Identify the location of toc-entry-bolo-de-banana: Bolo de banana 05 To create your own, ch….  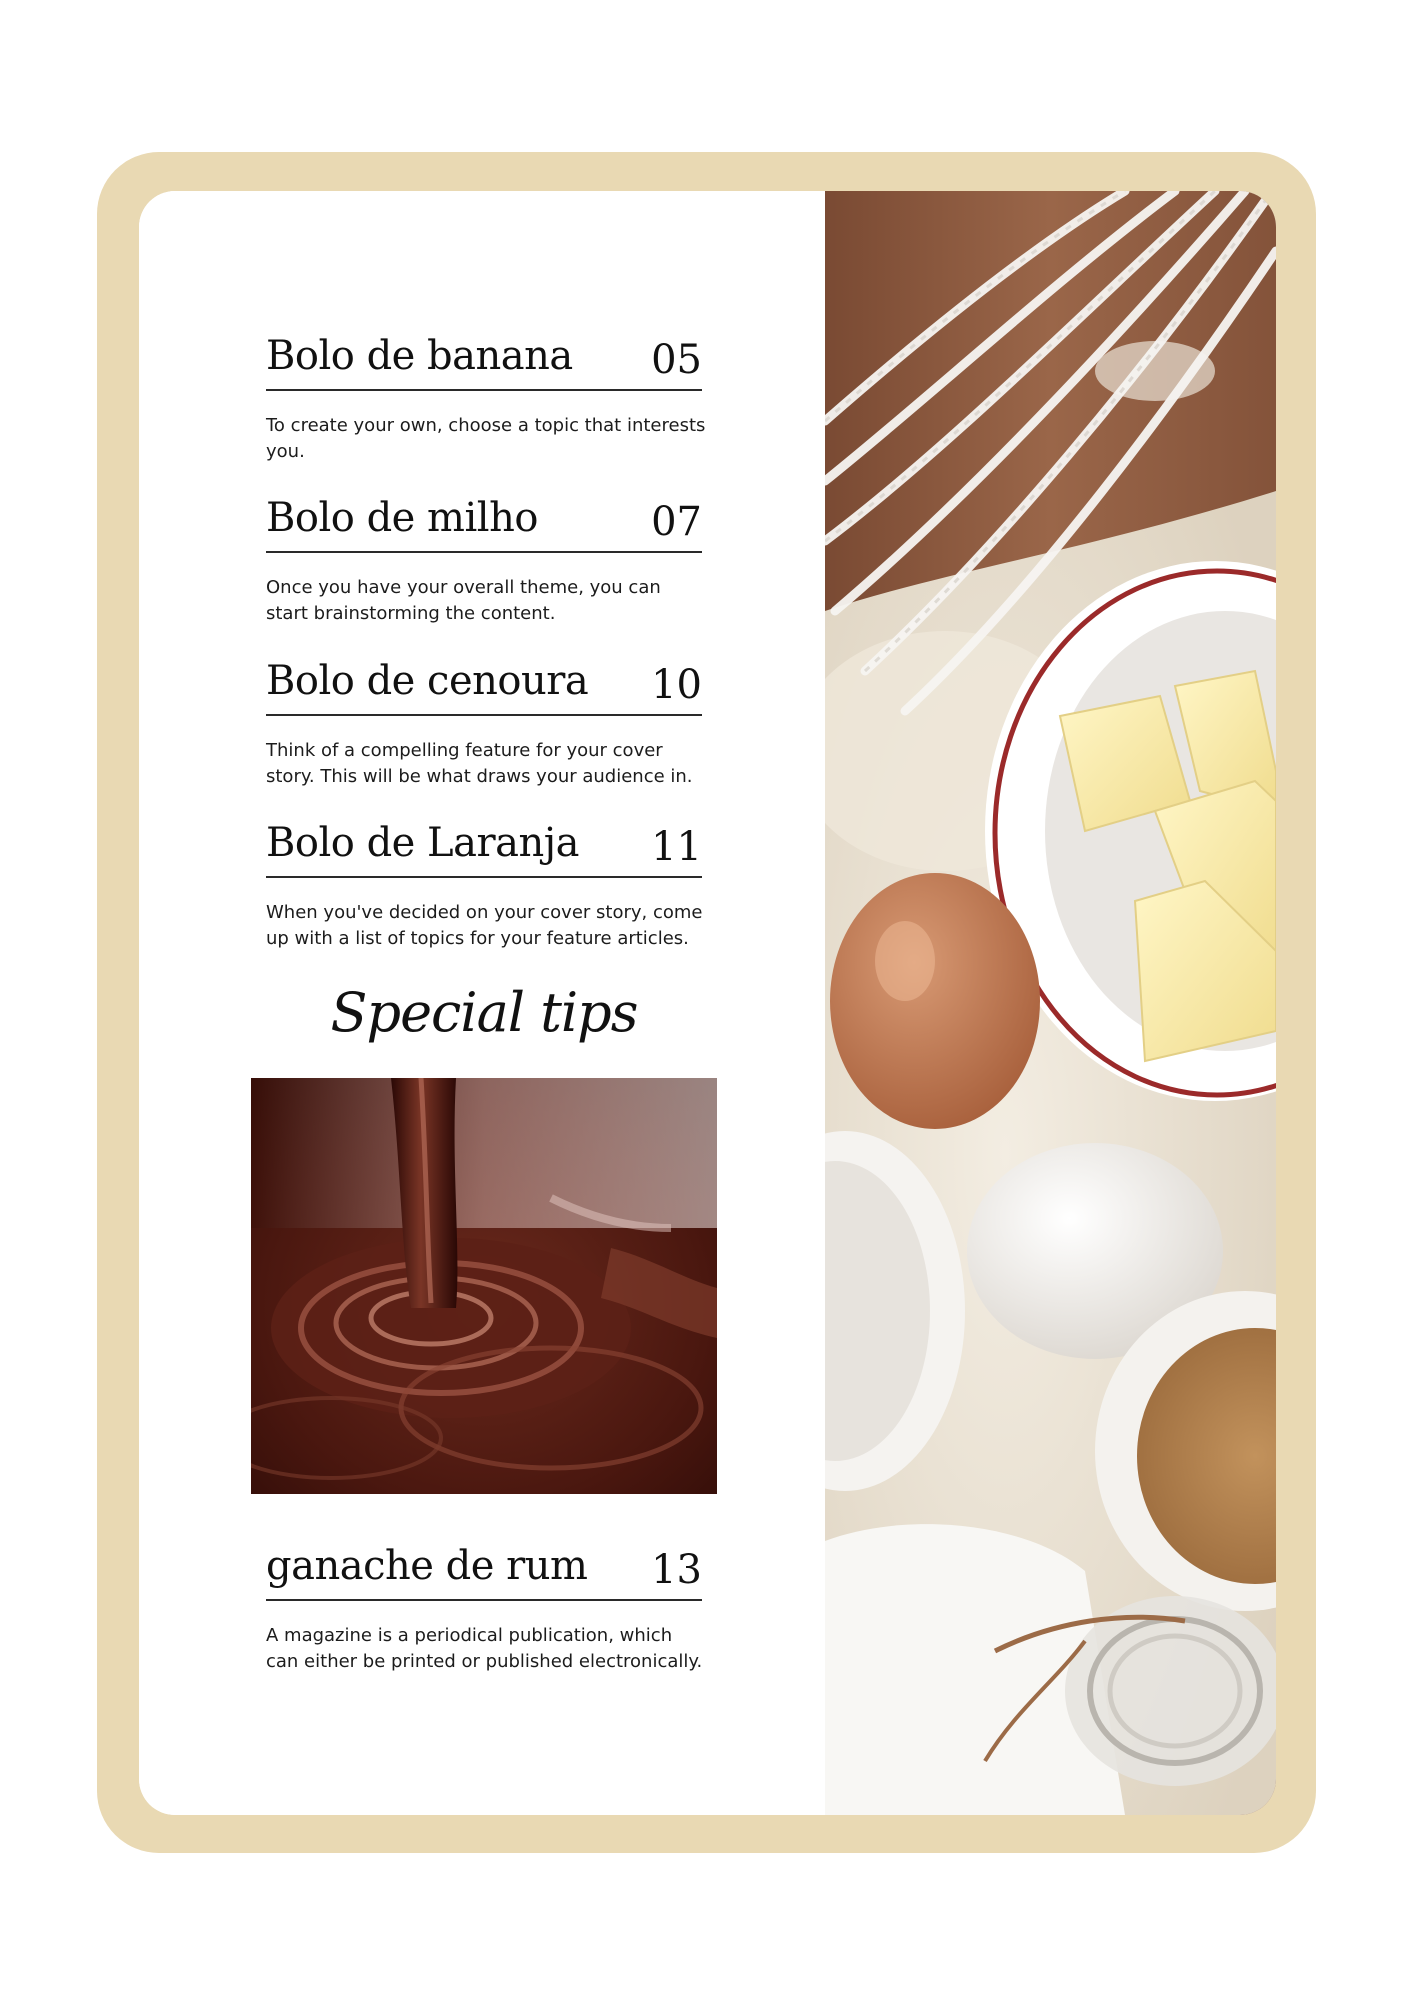
(485, 393).